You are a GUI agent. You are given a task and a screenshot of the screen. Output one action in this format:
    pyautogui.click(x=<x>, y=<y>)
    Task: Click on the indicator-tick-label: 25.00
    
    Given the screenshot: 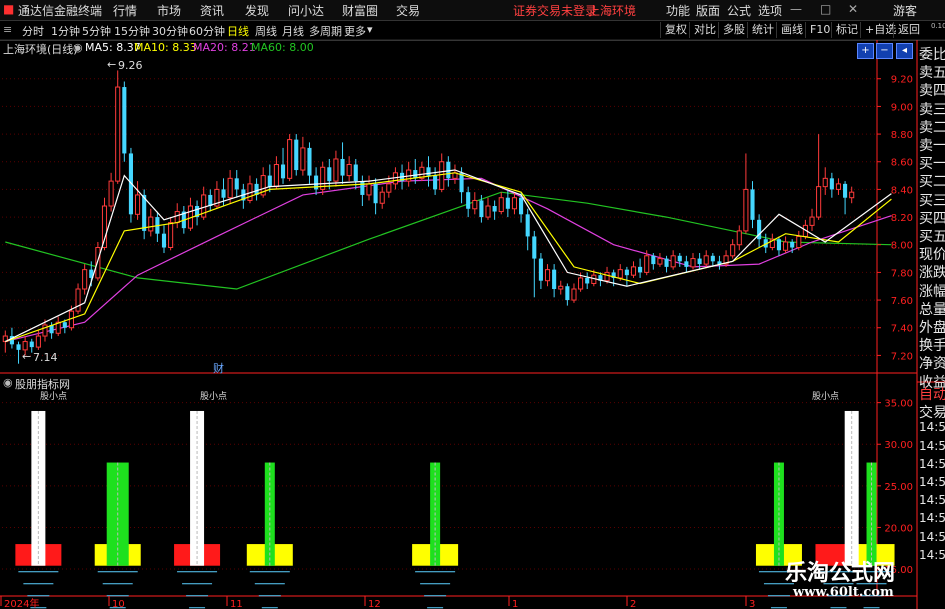 What is the action you would take?
    pyautogui.click(x=898, y=487)
    